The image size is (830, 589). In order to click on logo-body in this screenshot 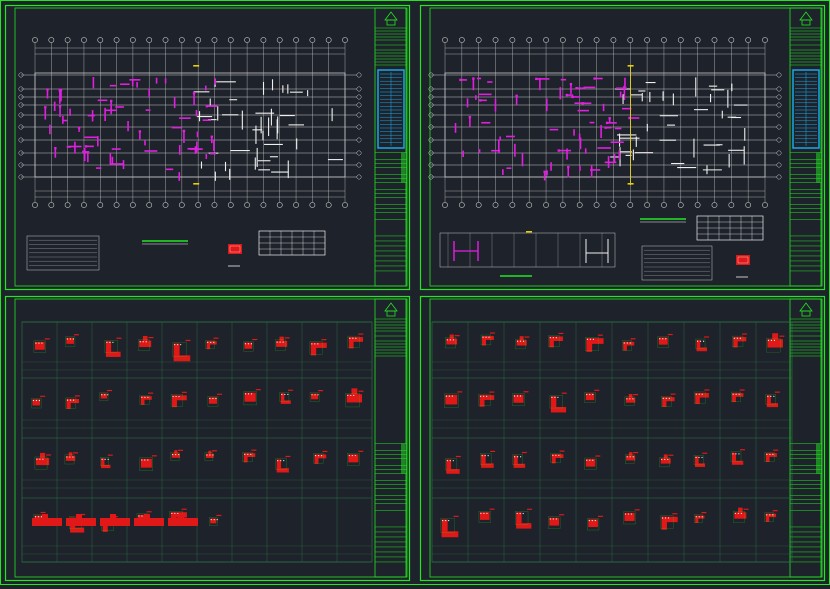, I will do `click(806, 22)`.